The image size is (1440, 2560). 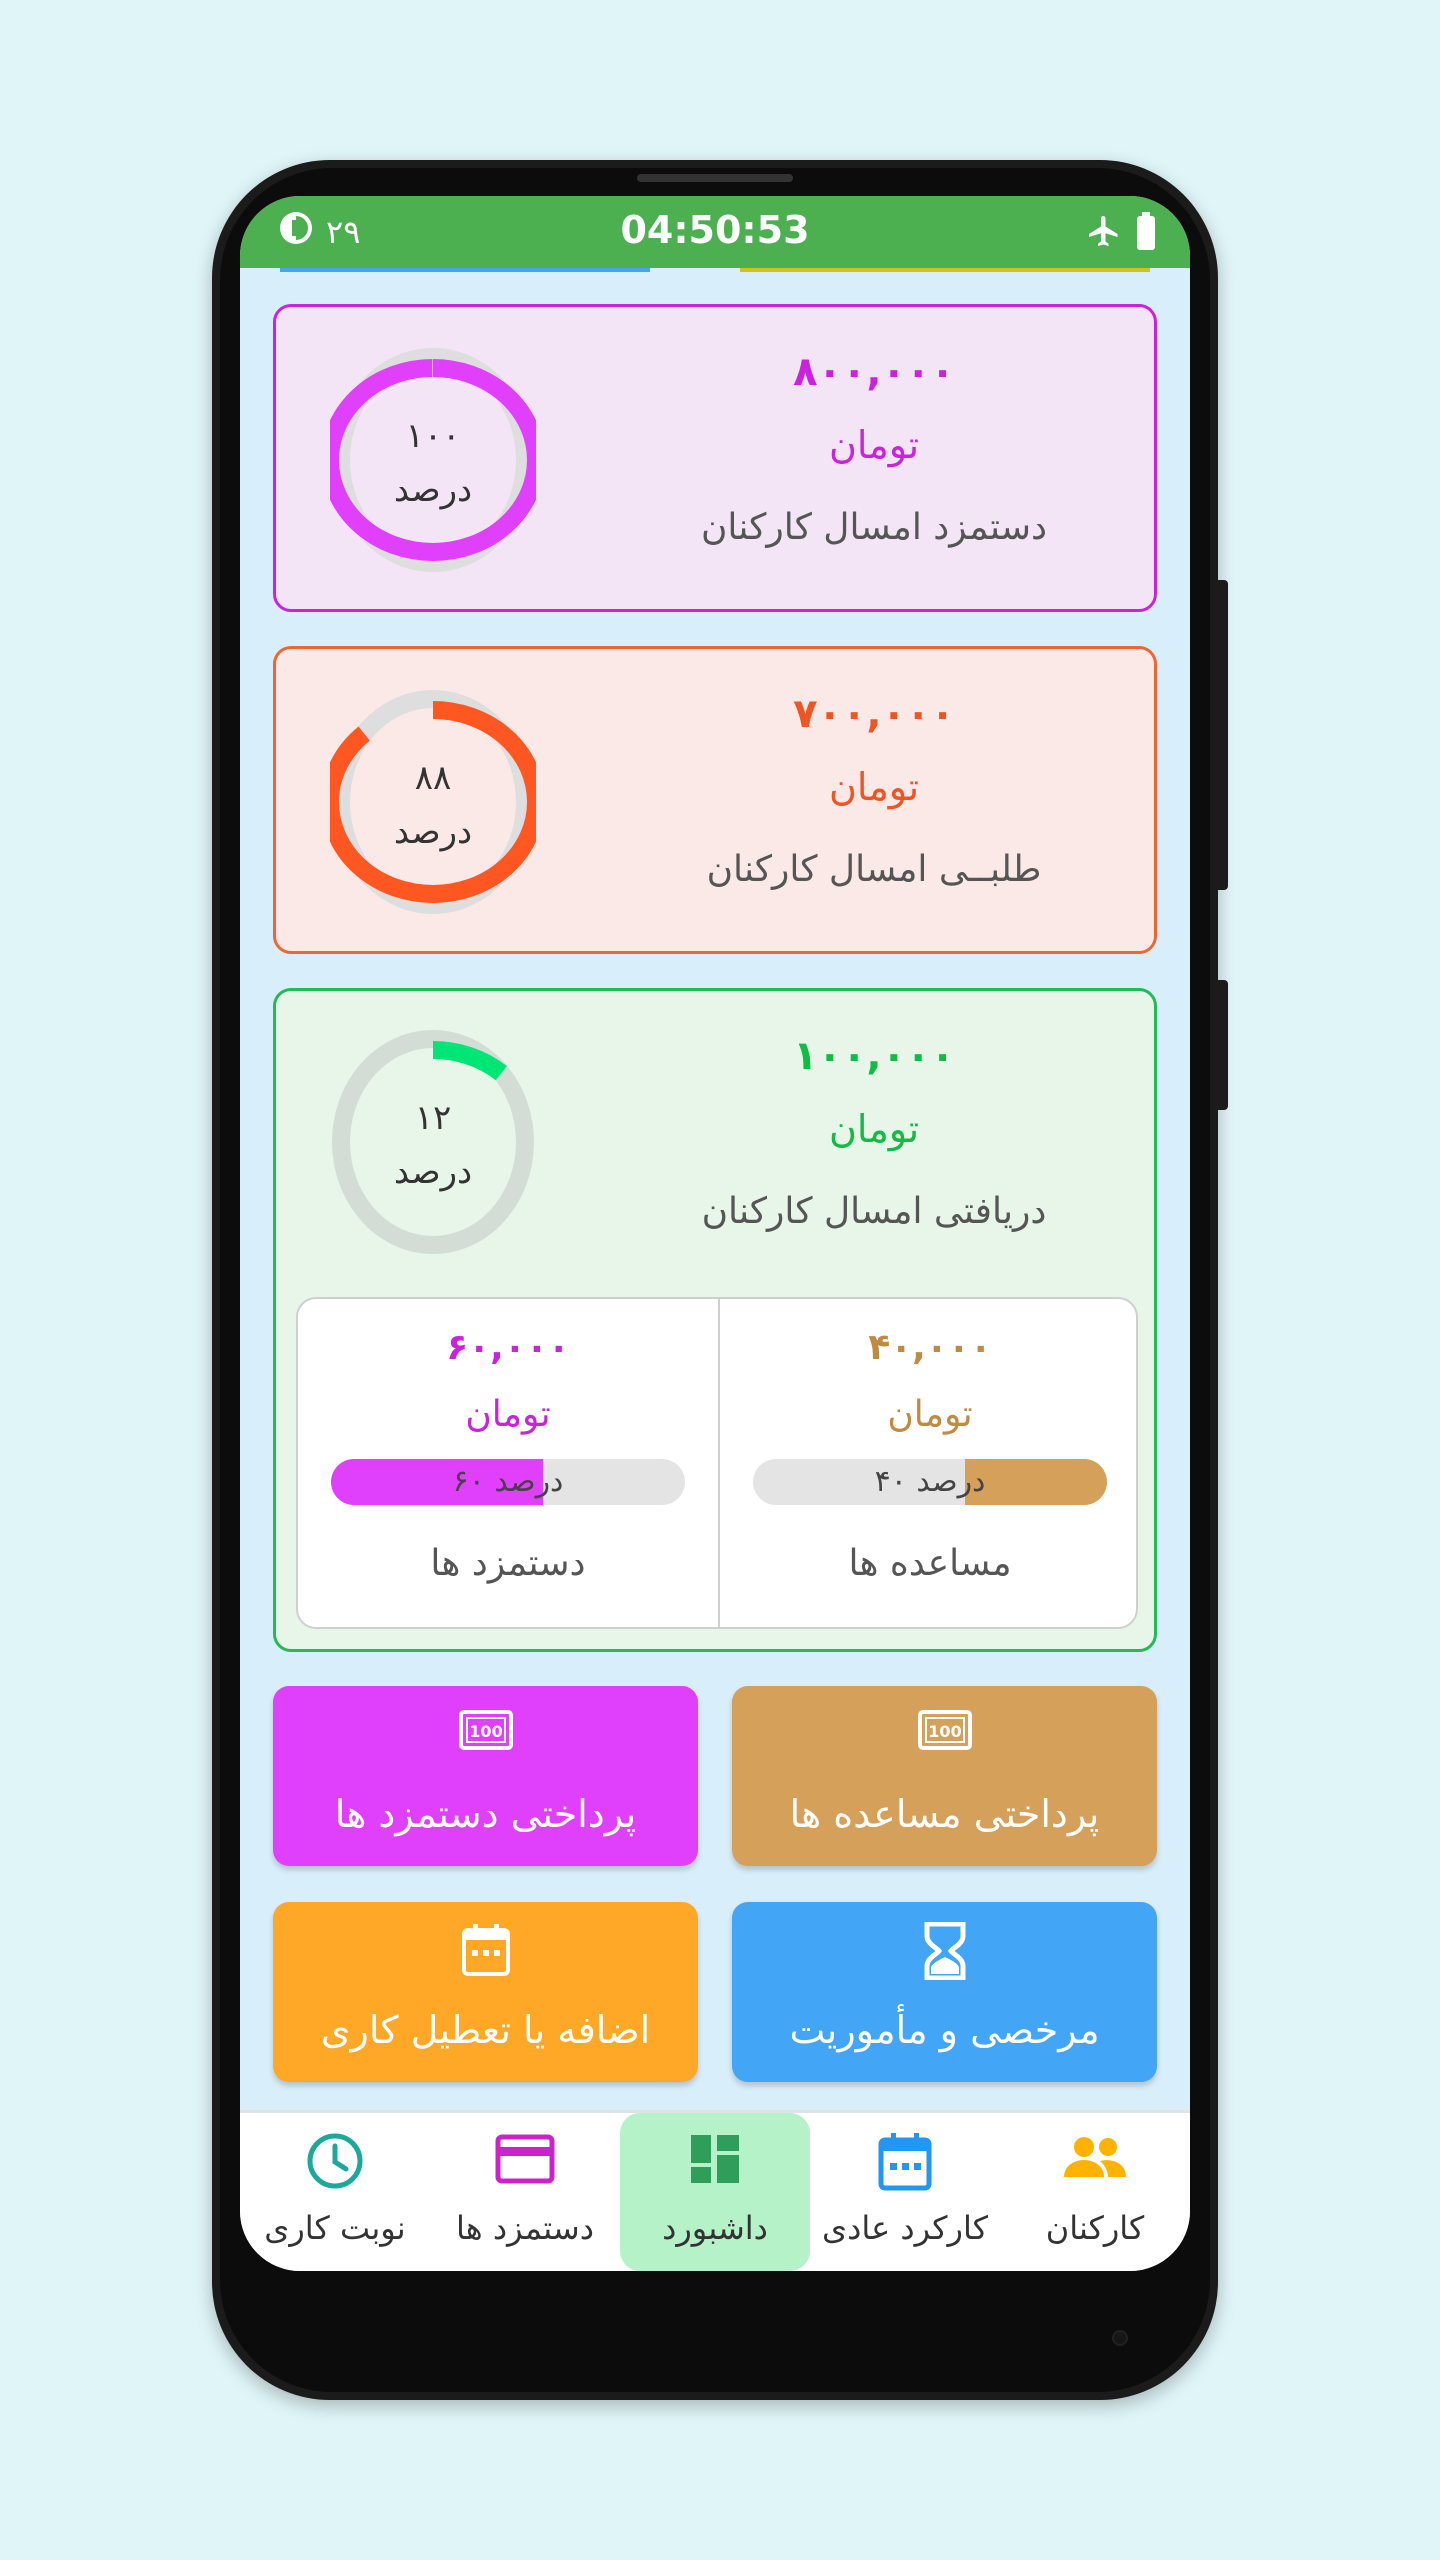 What do you see at coordinates (433, 802) in the screenshot?
I see `progress-ring: ۸۸ درصد` at bounding box center [433, 802].